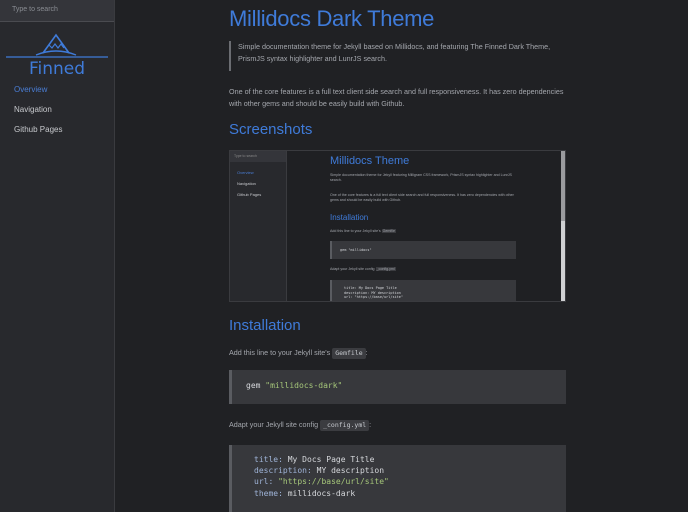  What do you see at coordinates (38, 95) in the screenshot?
I see `sidebar-item-overview: Overview` at bounding box center [38, 95].